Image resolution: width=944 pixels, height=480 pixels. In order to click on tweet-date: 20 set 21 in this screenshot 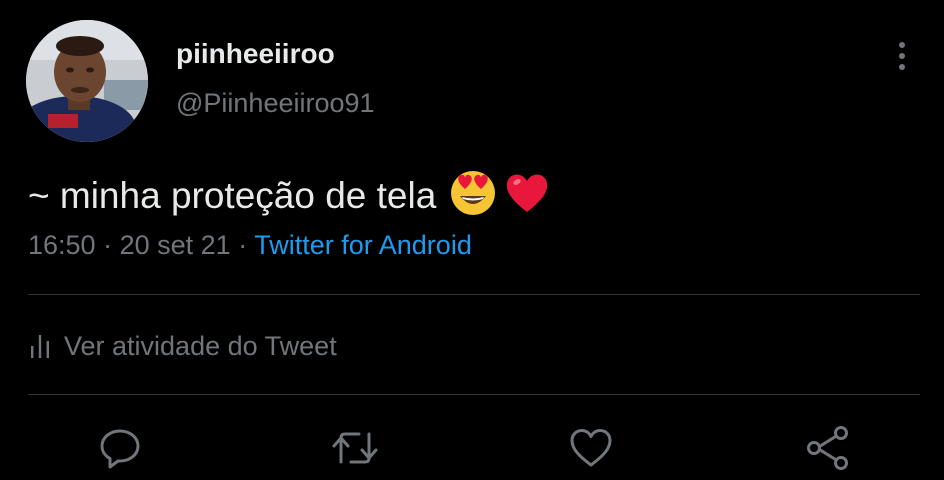, I will do `click(175, 245)`.